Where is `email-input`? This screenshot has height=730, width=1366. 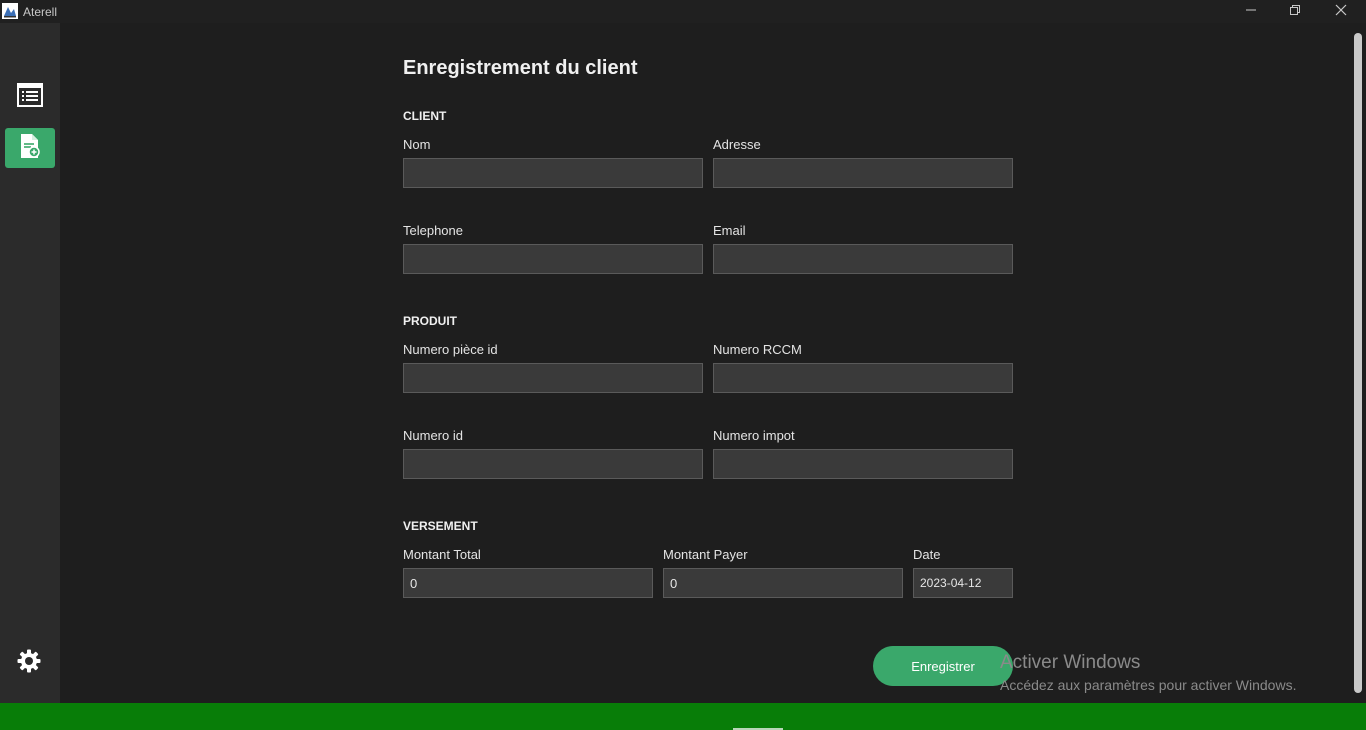
email-input is located at coordinates (863, 259).